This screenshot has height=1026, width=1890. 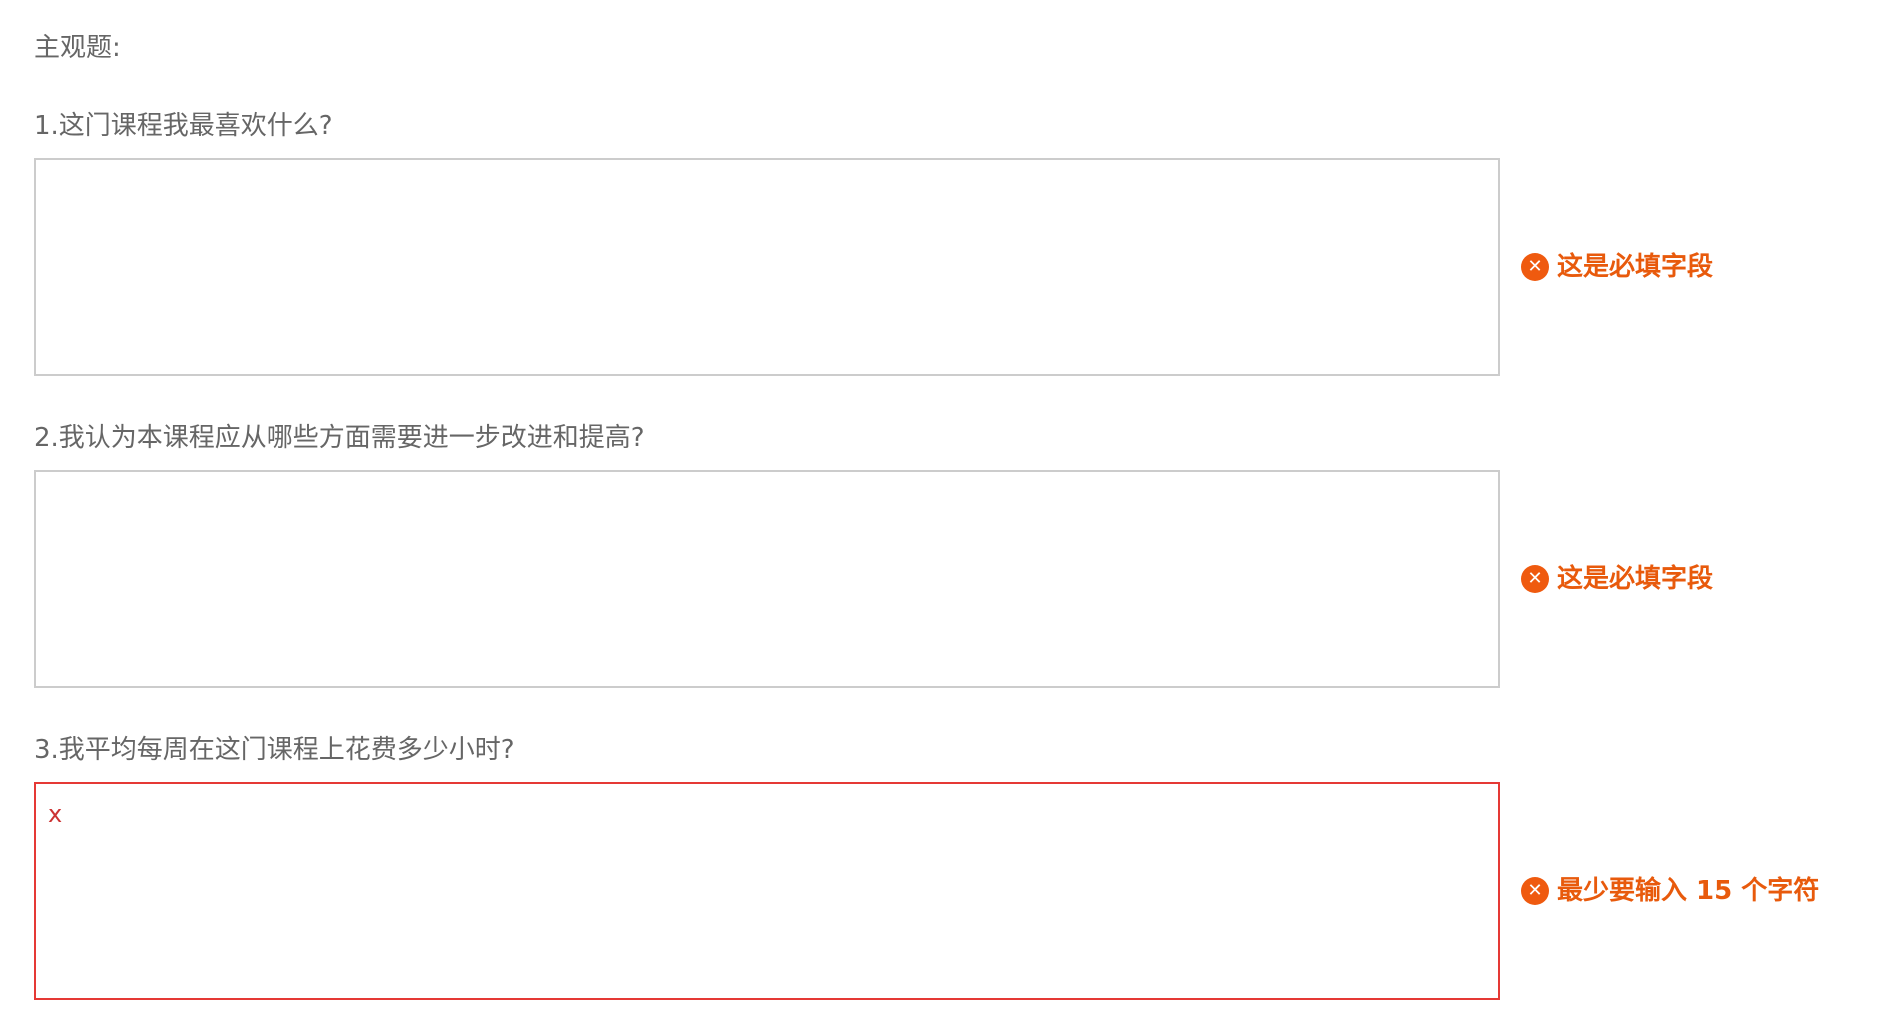 What do you see at coordinates (1688, 891) in the screenshot?
I see `question-3-error-text: 最少要输入 15 个字符` at bounding box center [1688, 891].